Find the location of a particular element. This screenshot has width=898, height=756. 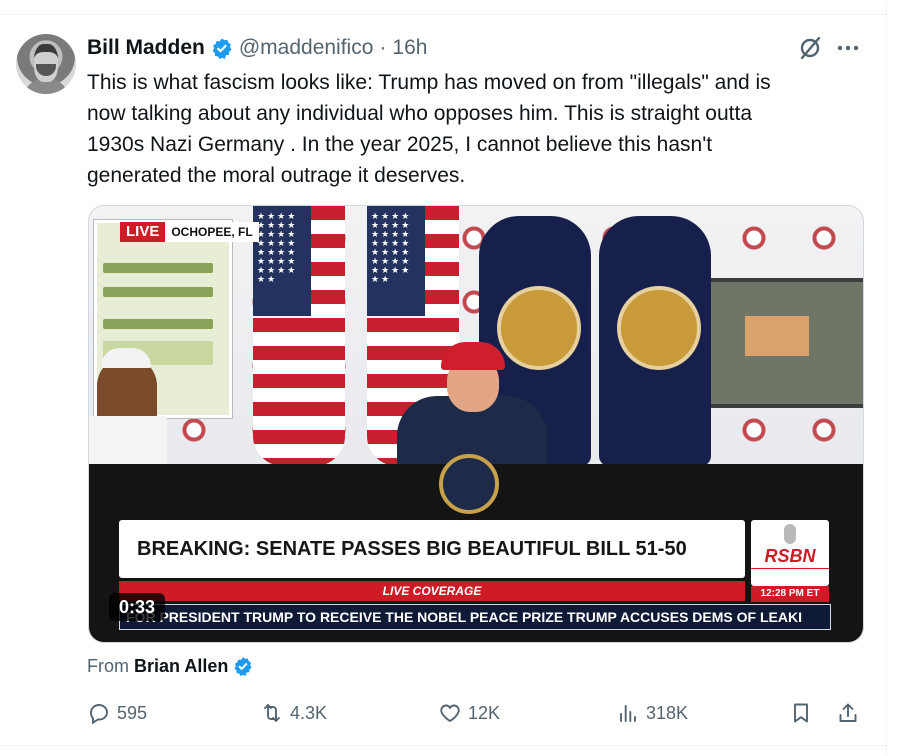

like-count: 12K is located at coordinates (484, 712).